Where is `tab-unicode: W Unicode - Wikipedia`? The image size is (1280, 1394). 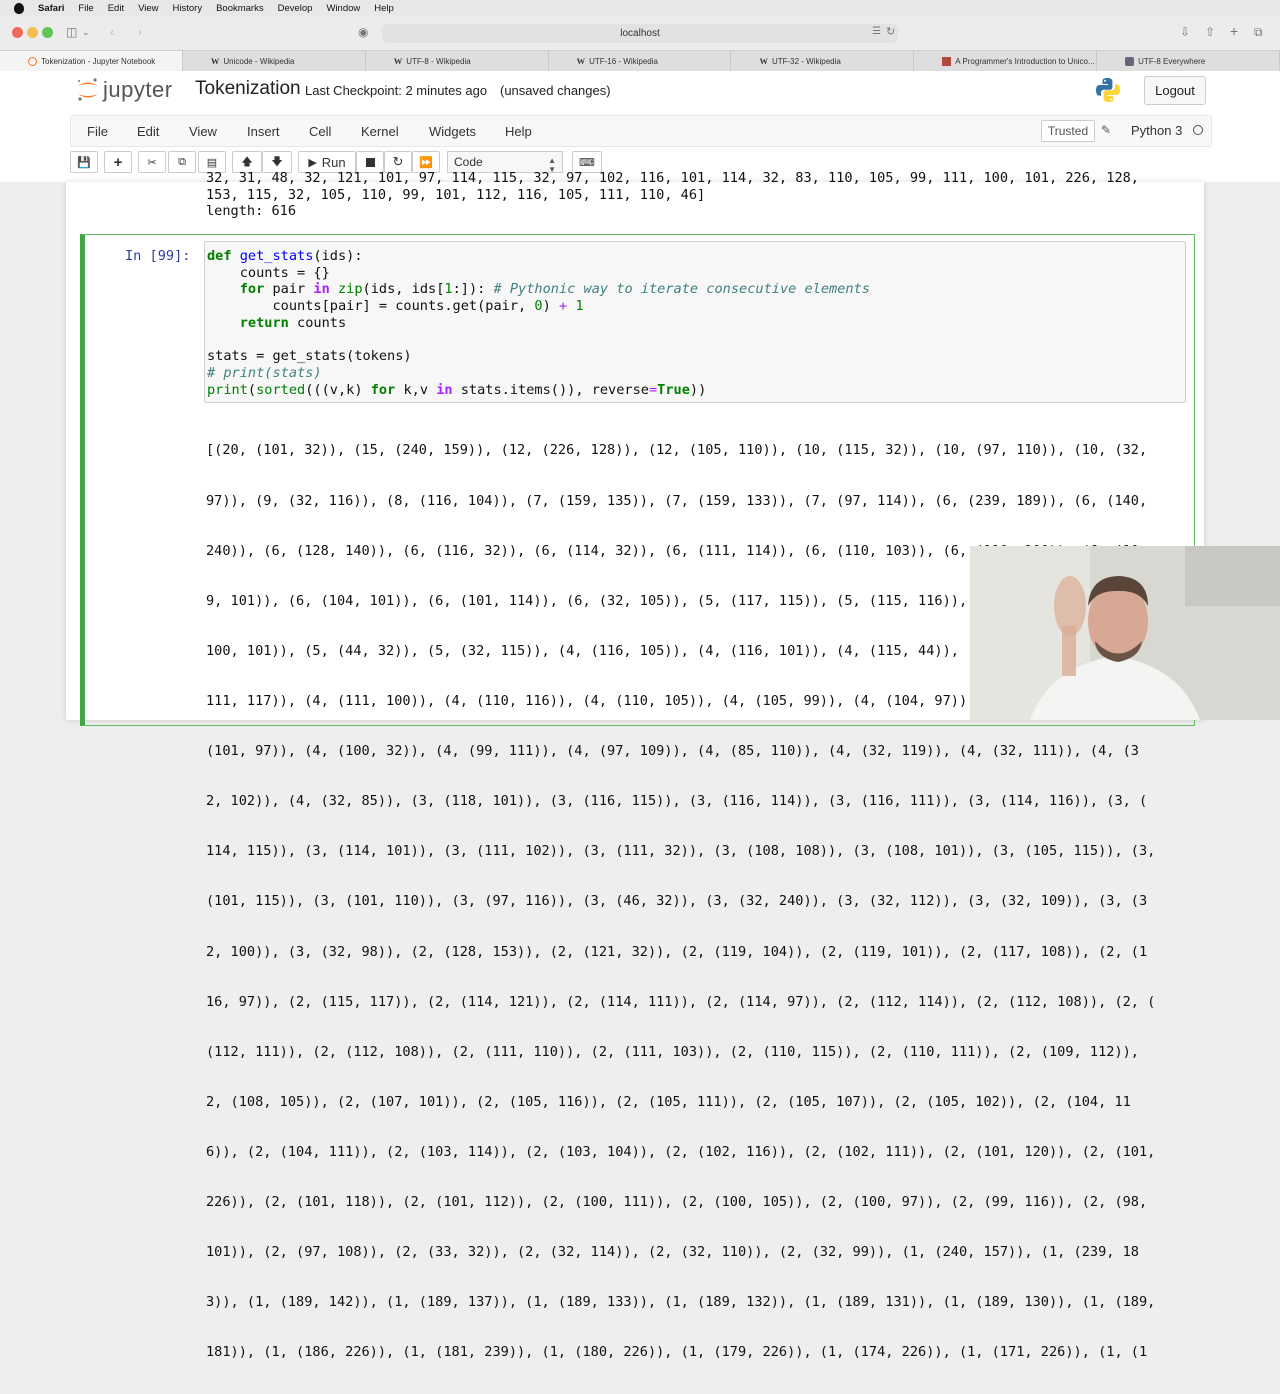 tab-unicode: W Unicode - Wikipedia is located at coordinates (274, 61).